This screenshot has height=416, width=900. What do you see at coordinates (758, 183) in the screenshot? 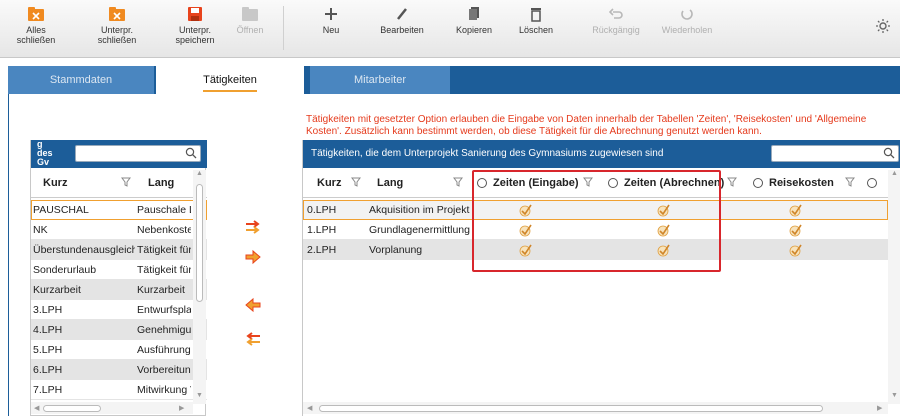
I see `select-all-reisekosten-radio` at bounding box center [758, 183].